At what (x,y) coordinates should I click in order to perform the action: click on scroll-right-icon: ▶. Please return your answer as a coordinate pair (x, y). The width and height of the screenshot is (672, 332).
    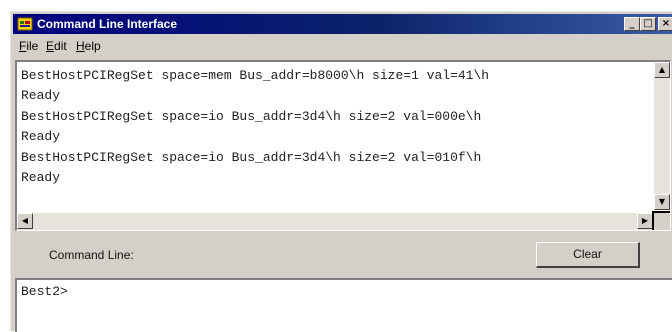
    Looking at the image, I should click on (645, 221).